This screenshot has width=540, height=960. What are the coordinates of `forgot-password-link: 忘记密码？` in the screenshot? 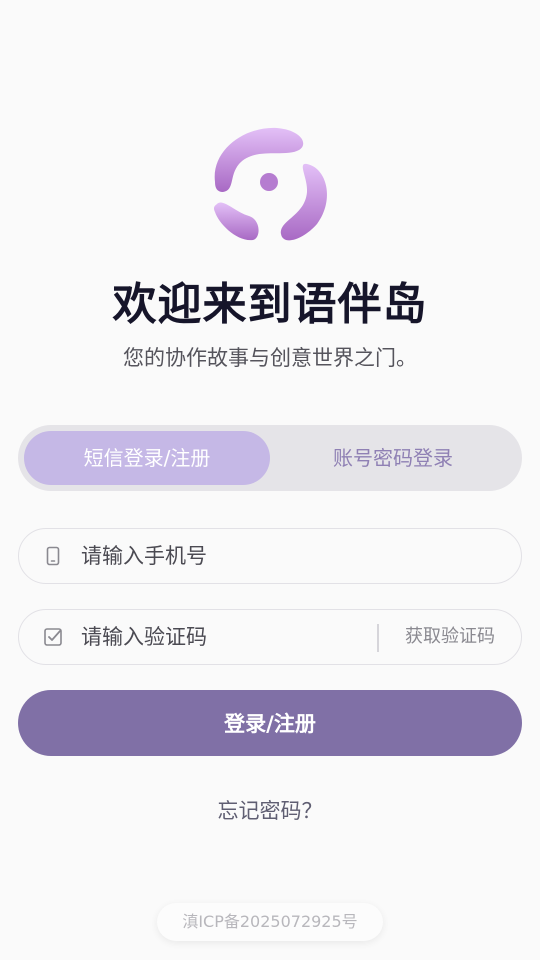 It's located at (270, 810).